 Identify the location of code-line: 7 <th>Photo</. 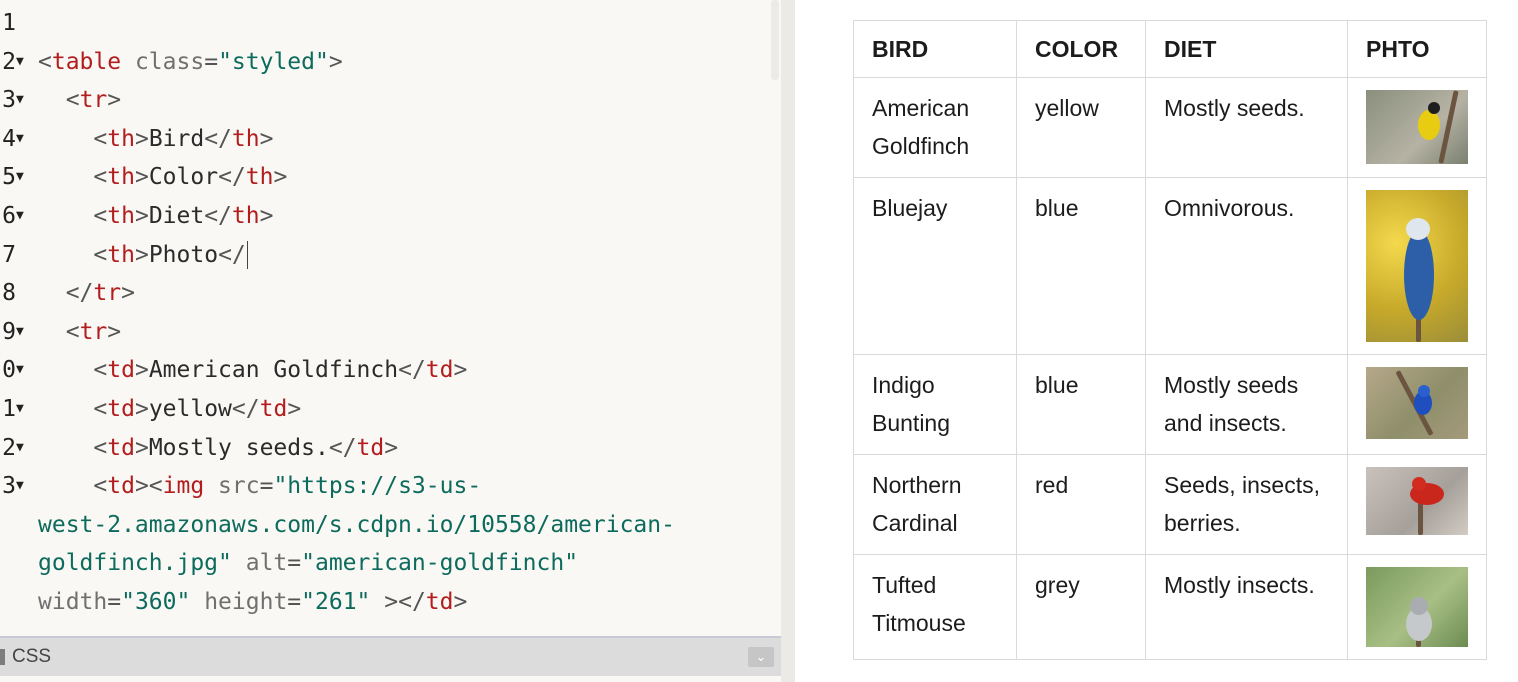
(385, 255).